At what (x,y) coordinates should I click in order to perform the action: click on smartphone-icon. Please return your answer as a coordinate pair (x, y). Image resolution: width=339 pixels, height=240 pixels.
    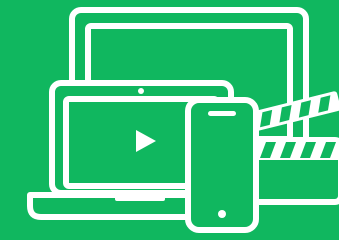
    Looking at the image, I should click on (222, 165).